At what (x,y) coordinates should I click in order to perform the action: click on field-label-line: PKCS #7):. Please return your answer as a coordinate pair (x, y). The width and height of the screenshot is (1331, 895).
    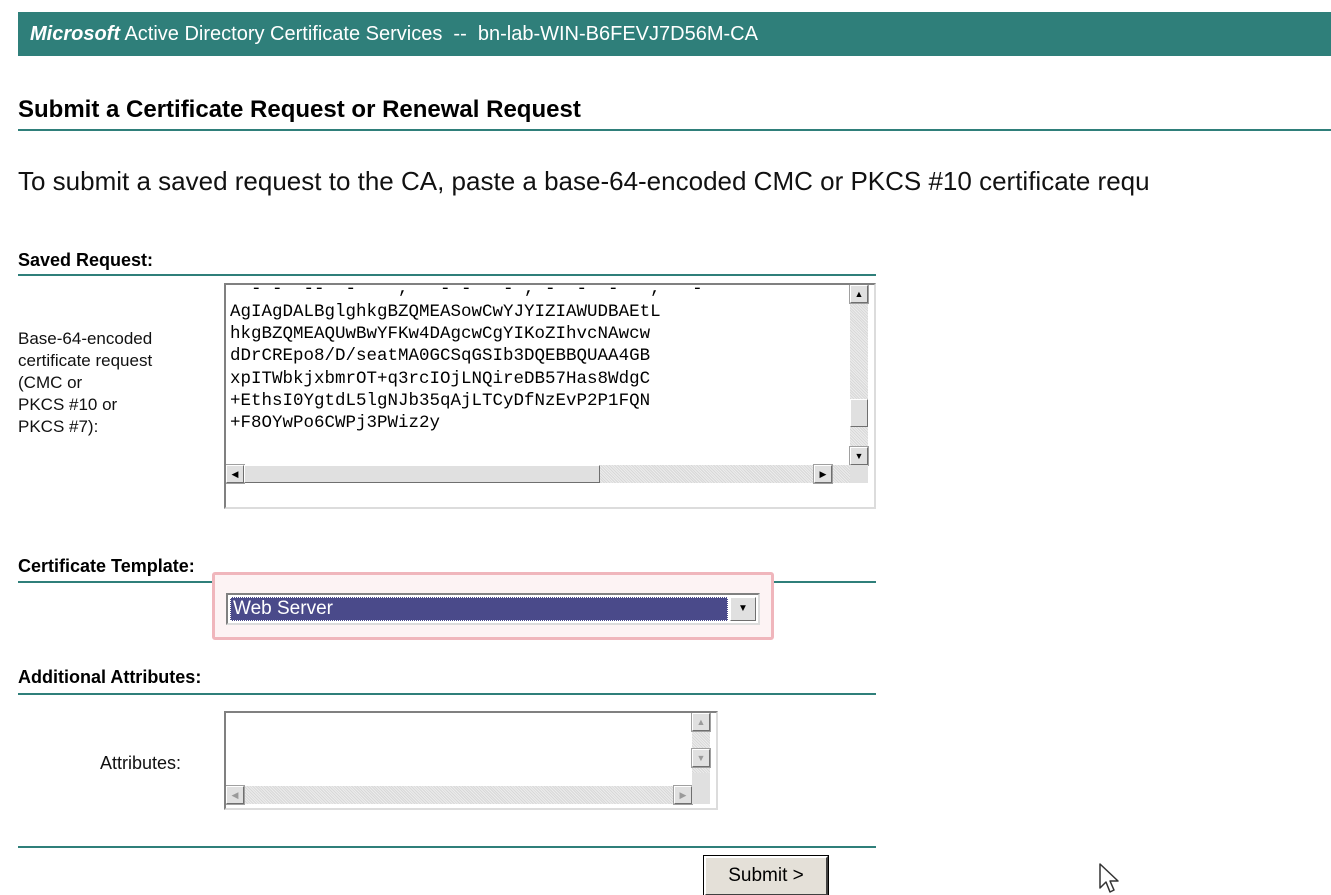
    Looking at the image, I should click on (58, 426).